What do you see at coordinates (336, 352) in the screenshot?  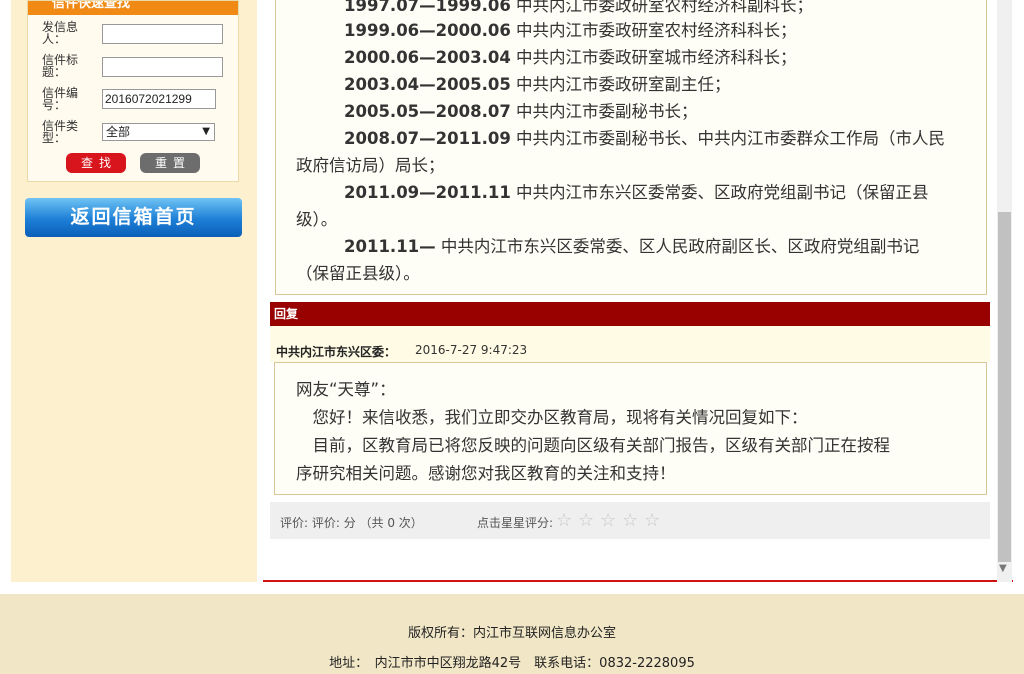 I see `reply-org: 中共内江市东兴区委：` at bounding box center [336, 352].